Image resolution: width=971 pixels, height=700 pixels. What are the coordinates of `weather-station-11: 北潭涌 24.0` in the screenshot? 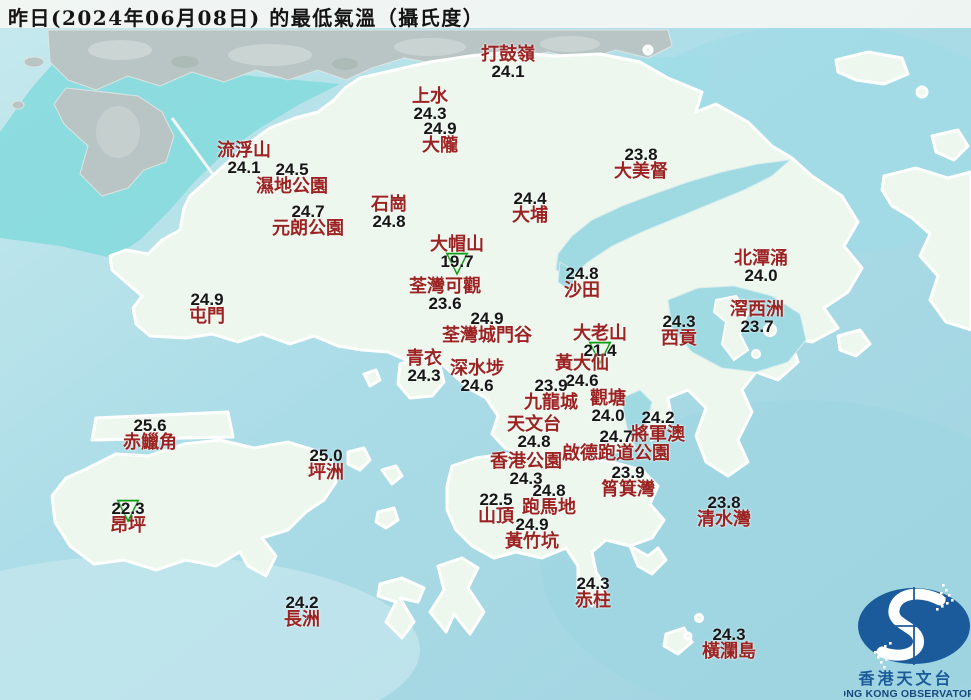 It's located at (761, 266).